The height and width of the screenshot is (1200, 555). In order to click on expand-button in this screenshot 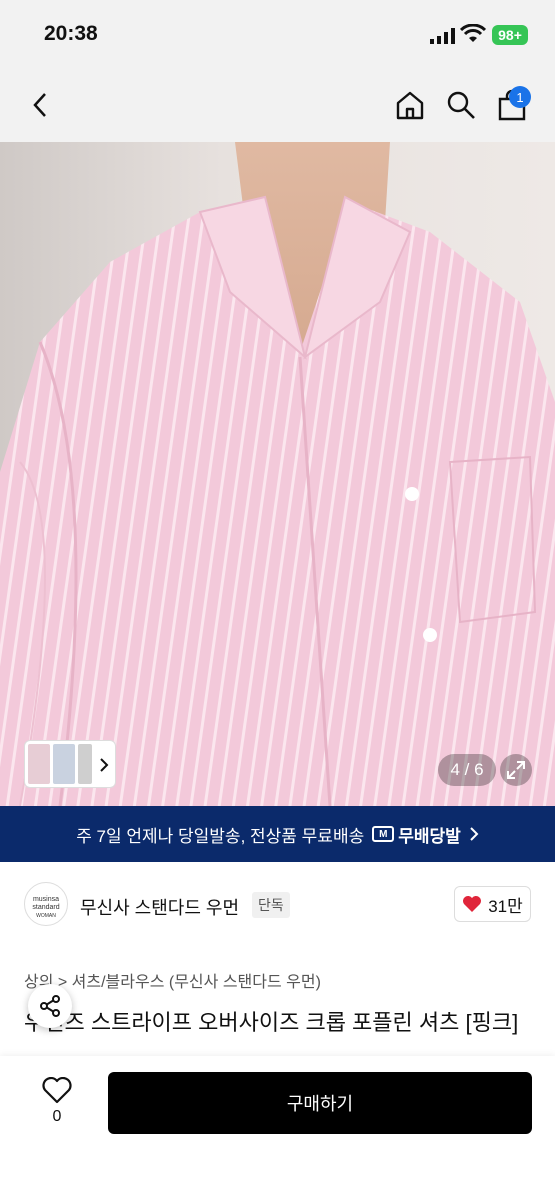, I will do `click(516, 770)`.